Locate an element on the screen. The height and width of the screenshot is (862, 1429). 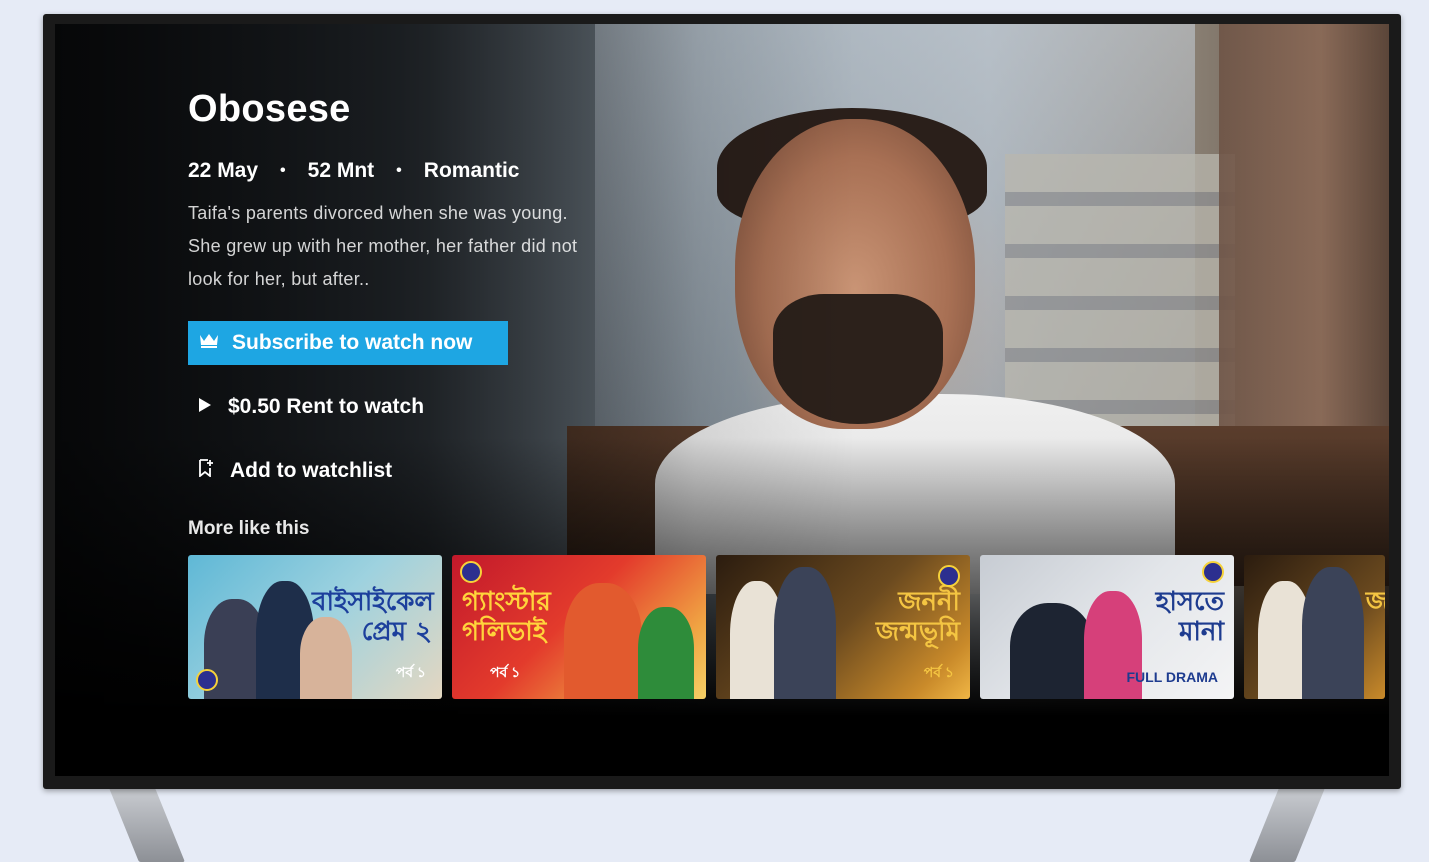
add-to-watchlist-button: Add to watchlist is located at coordinates (295, 471).